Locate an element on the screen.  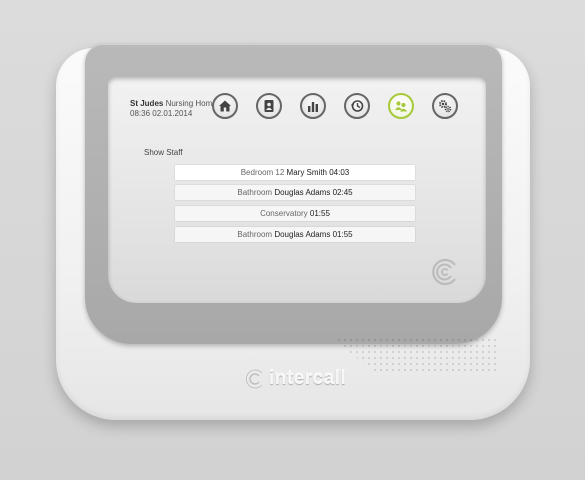
time: 08:36 is located at coordinates (140, 113).